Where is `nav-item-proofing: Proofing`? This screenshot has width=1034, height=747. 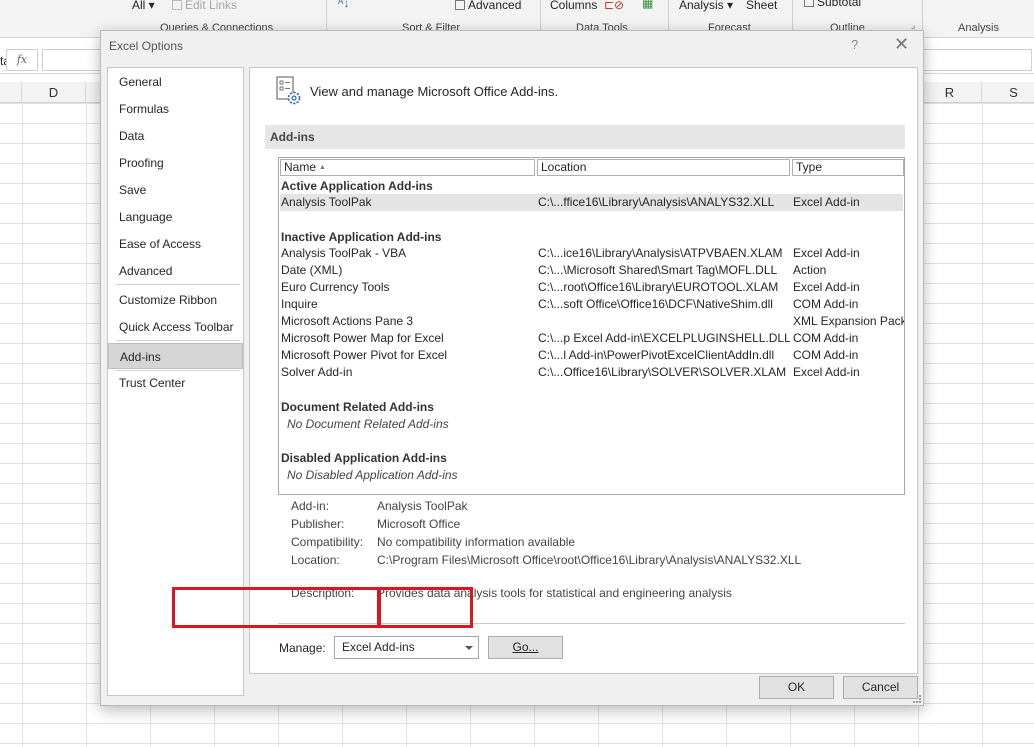
nav-item-proofing: Proofing is located at coordinates (175, 163).